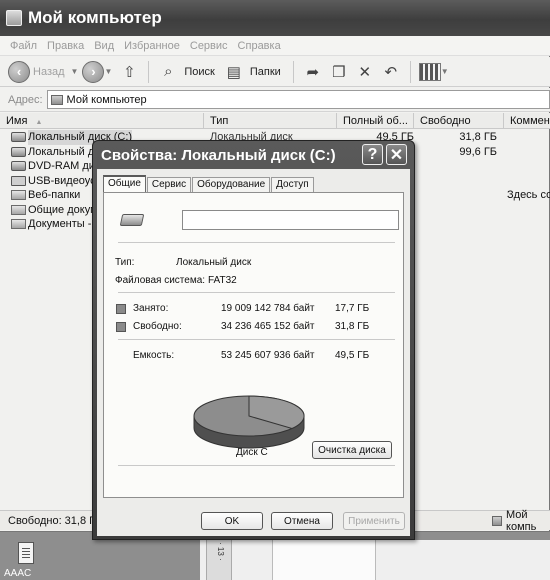  Describe the element at coordinates (49, 72) in the screenshot. I see `back-button-label: Назад` at that location.